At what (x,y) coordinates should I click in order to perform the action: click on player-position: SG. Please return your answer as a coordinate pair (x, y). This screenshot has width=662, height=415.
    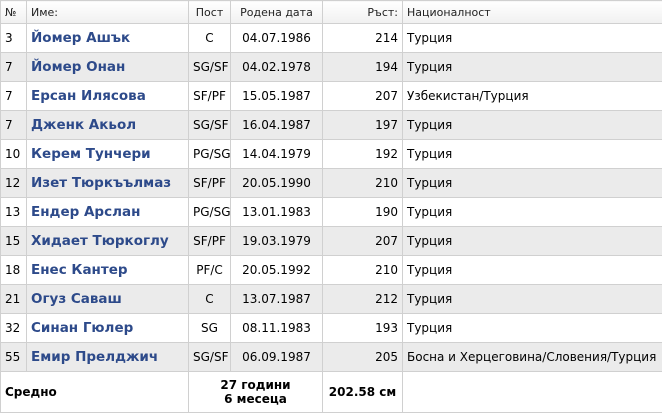
    Looking at the image, I should click on (209, 328).